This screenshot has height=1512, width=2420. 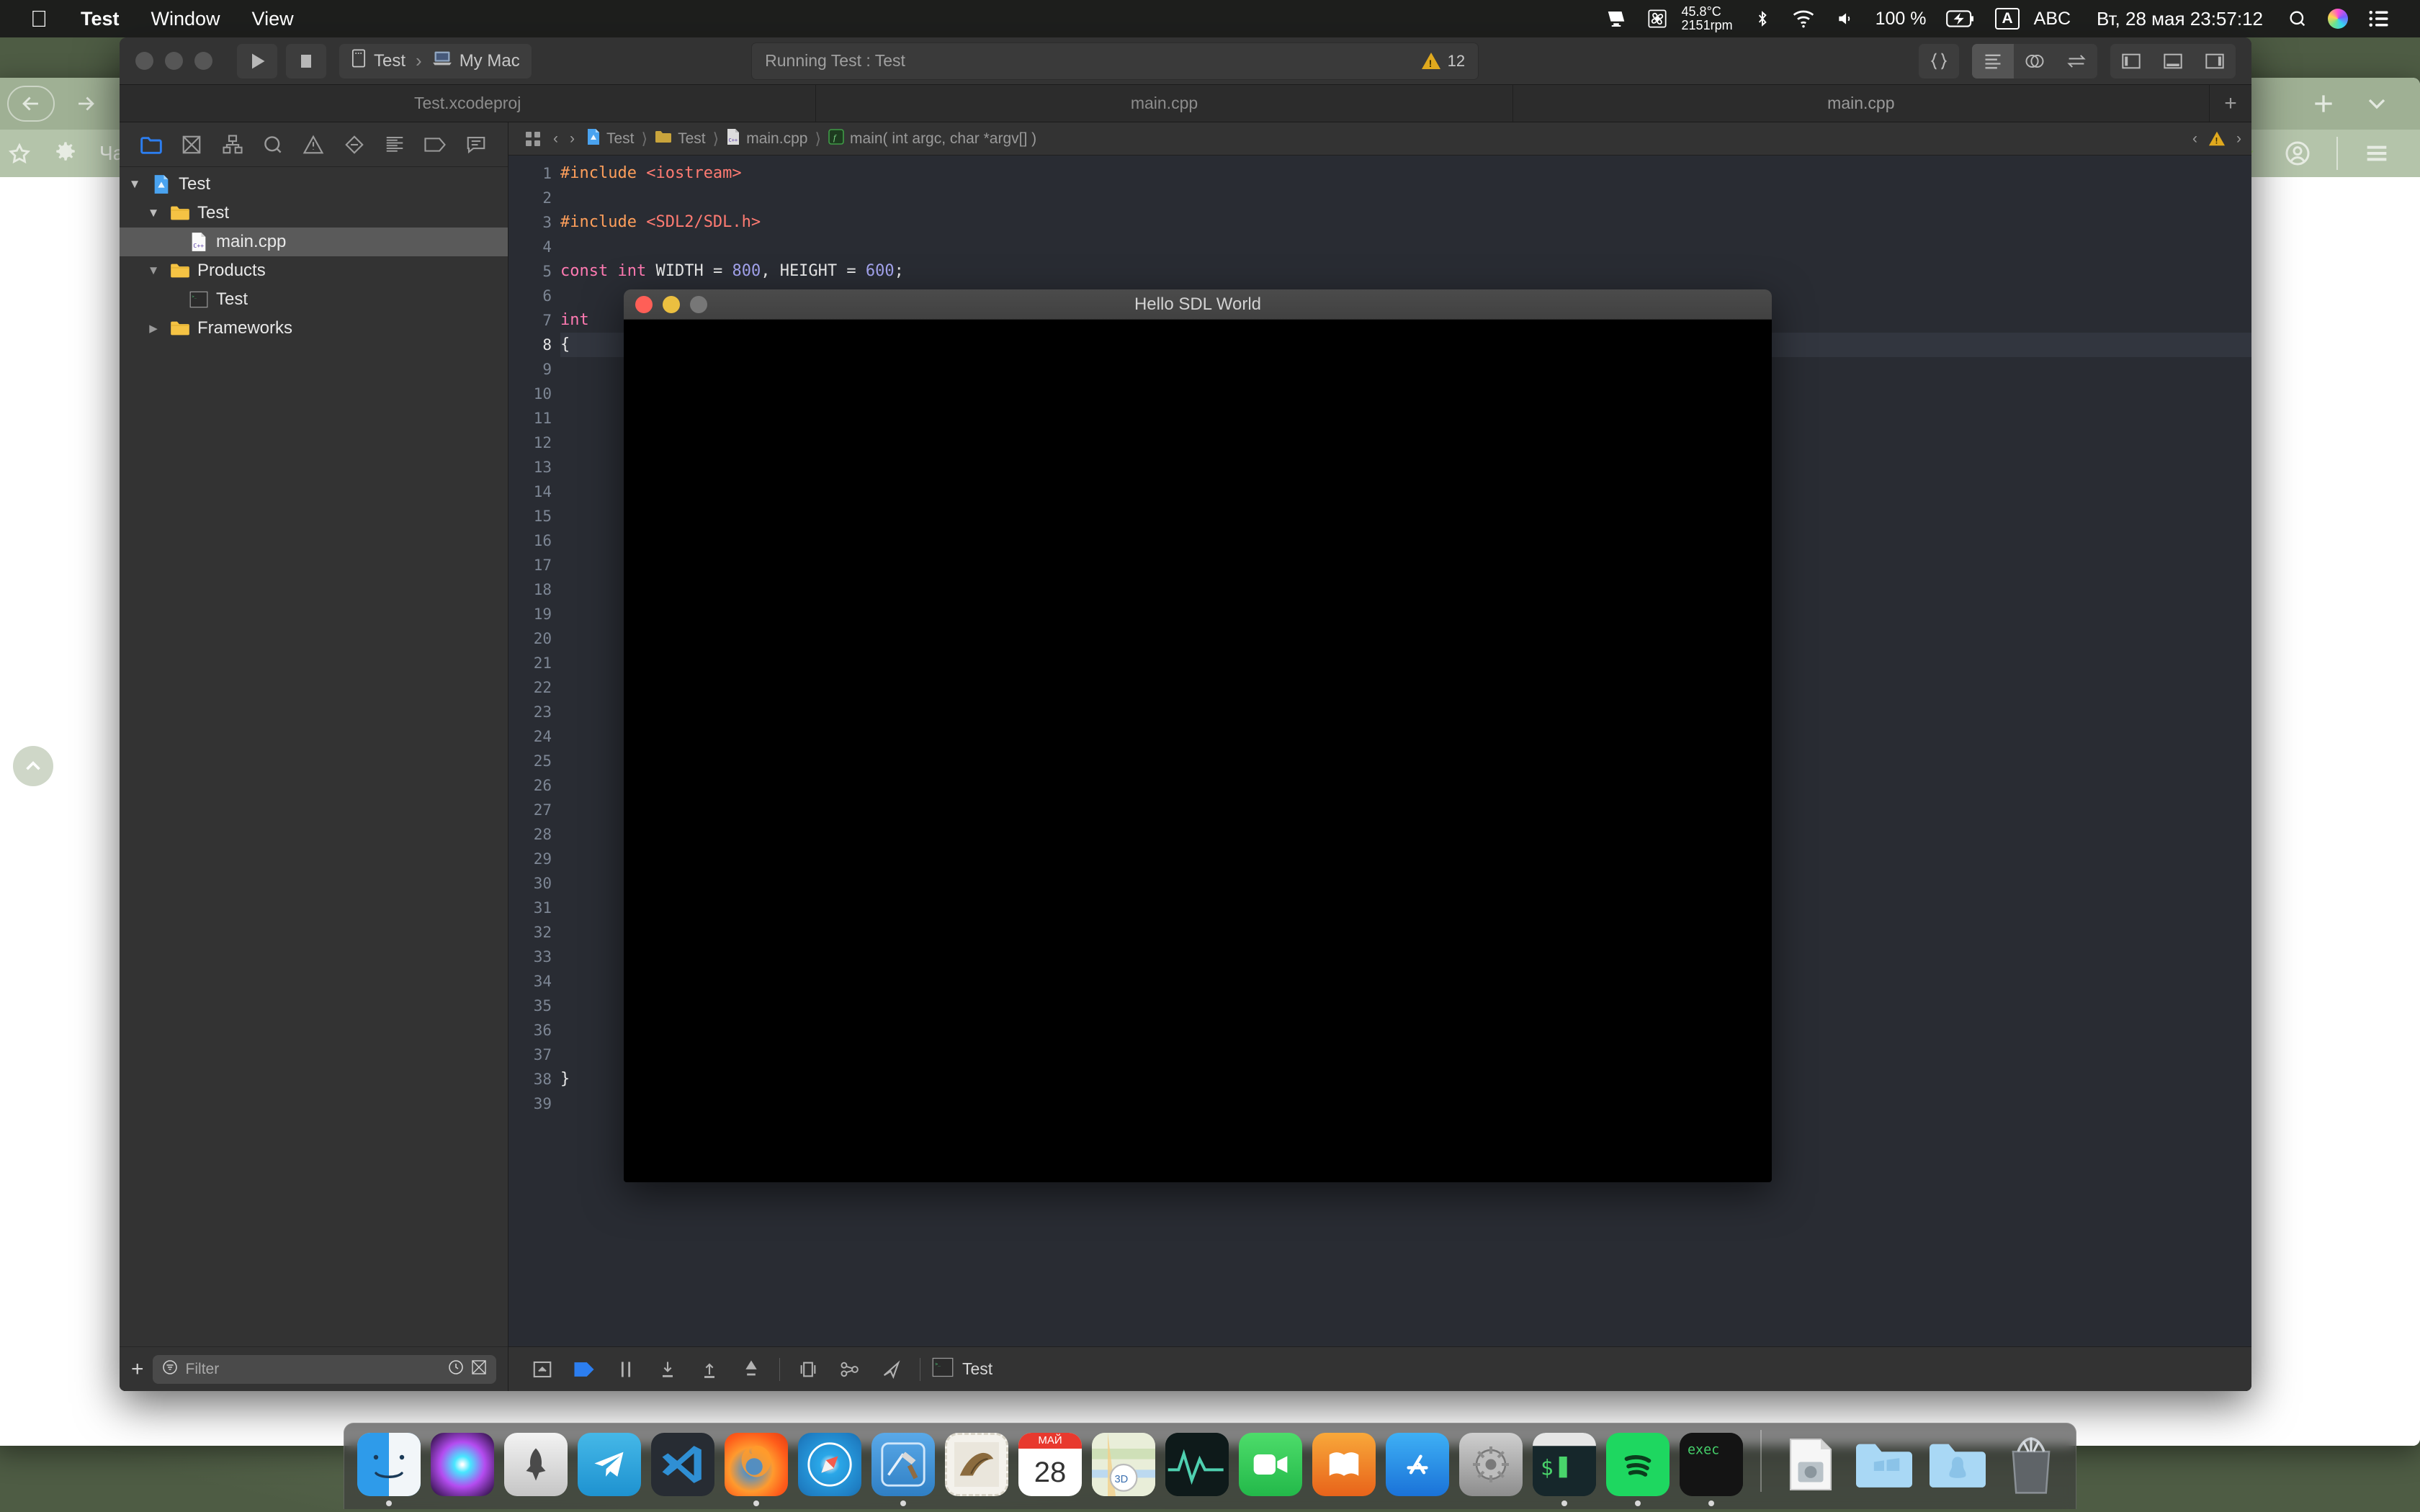 I want to click on tree-row-test-group: ▼ Test, so click(x=314, y=213).